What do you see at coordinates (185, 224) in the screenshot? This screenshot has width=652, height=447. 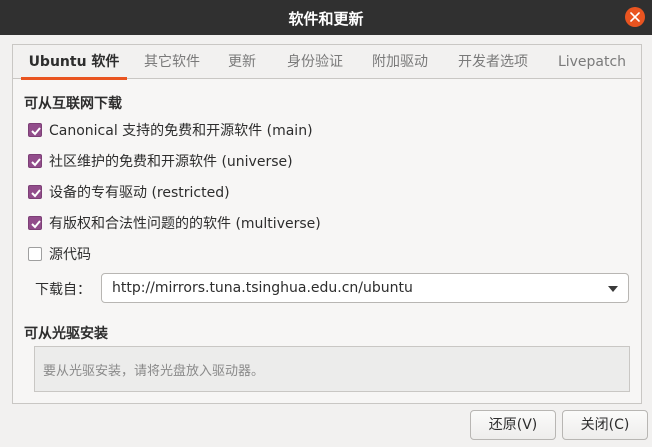 I see `multiverse-label: 有版权和合法性问题的的软件 (multiverse)` at bounding box center [185, 224].